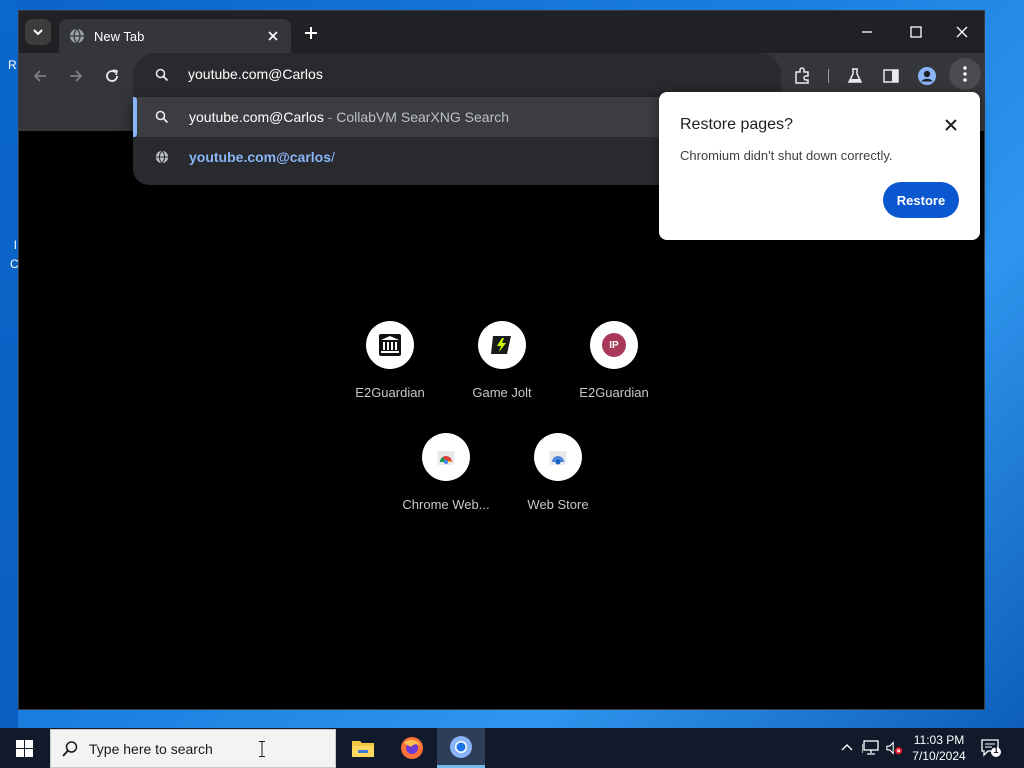 The image size is (1024, 768). Describe the element at coordinates (939, 756) in the screenshot. I see `clock-date: 7/10/2024` at that location.